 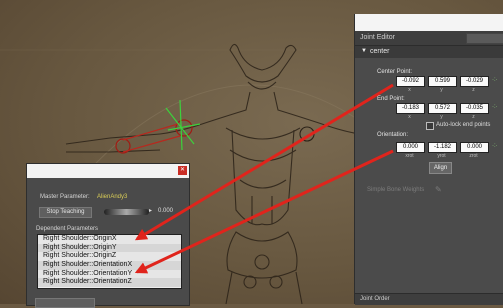 I want to click on end-y-field: 0.572, so click(x=442, y=108).